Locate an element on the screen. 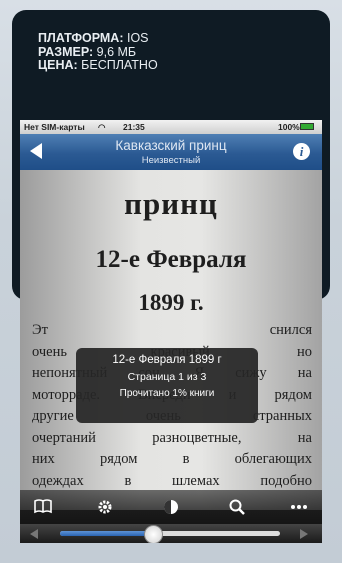  text-word: Эт is located at coordinates (40, 330).